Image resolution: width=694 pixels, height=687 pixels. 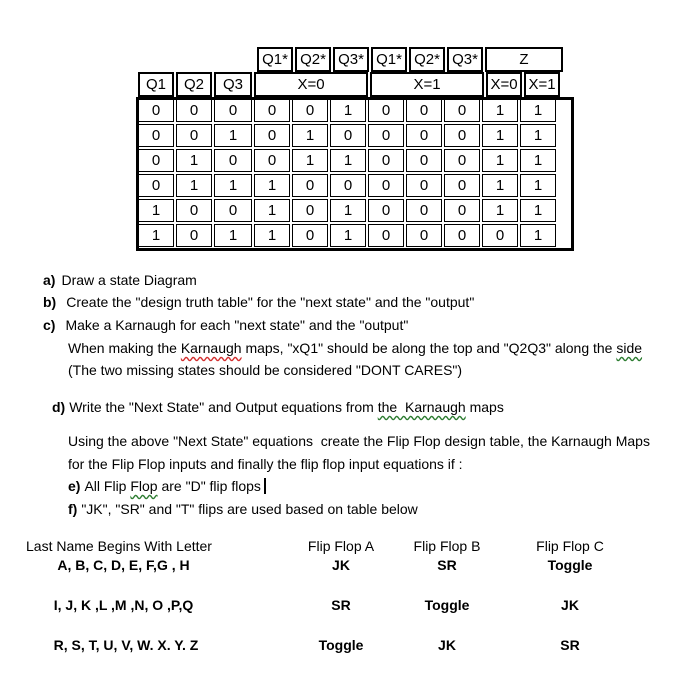 I want to click on table-row: 01001100011, so click(x=348, y=160).